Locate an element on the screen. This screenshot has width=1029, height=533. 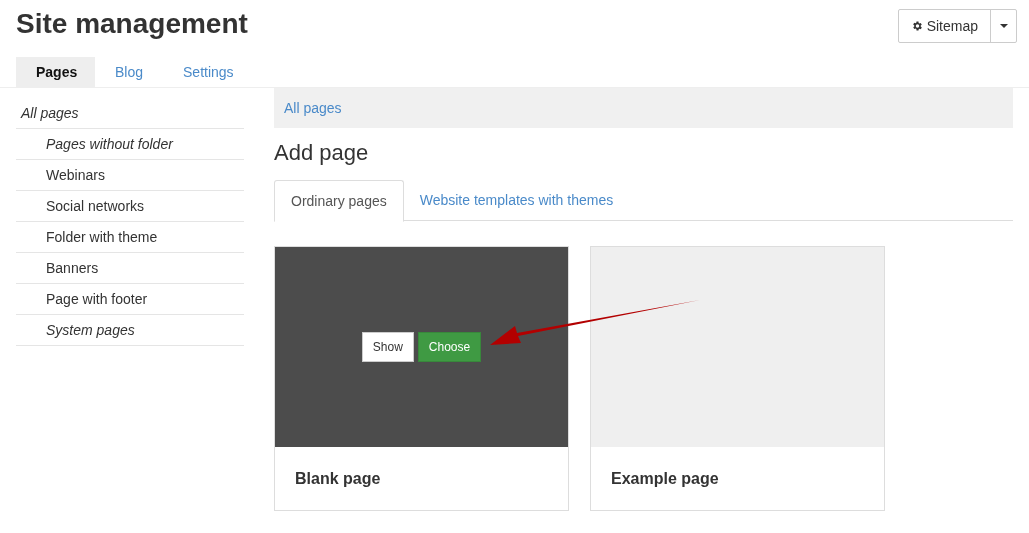
sidebar-item: Webinars is located at coordinates (130, 175).